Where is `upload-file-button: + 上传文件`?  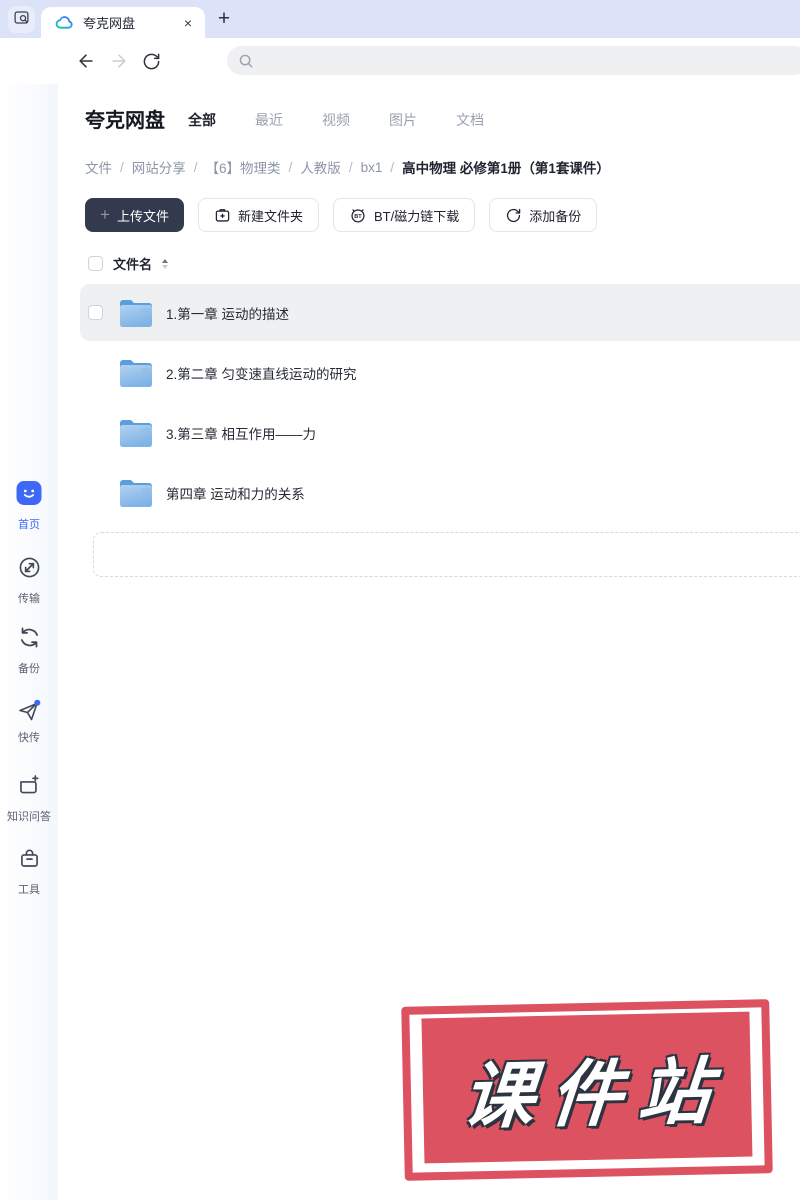 upload-file-button: + 上传文件 is located at coordinates (134, 215).